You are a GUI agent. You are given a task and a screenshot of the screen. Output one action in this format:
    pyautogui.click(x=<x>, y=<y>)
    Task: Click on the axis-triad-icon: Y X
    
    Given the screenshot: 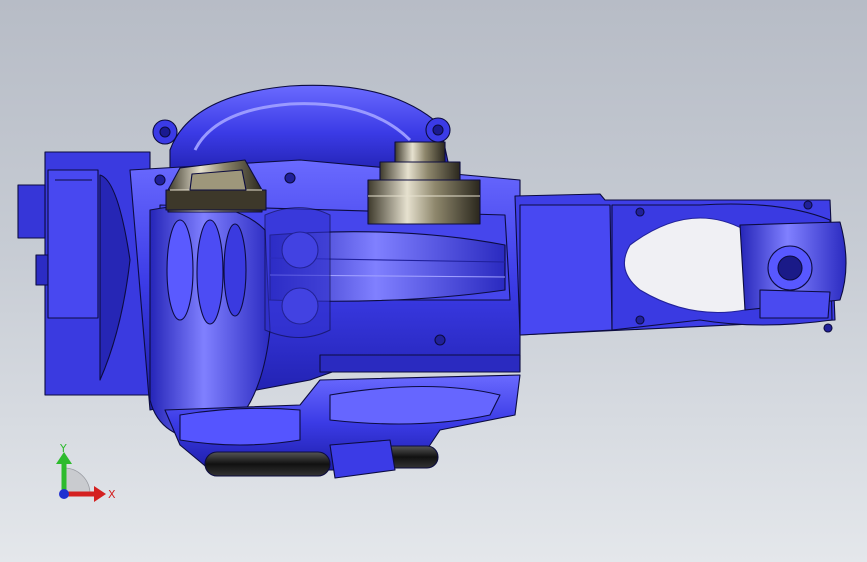 What is the action you would take?
    pyautogui.click(x=86, y=472)
    